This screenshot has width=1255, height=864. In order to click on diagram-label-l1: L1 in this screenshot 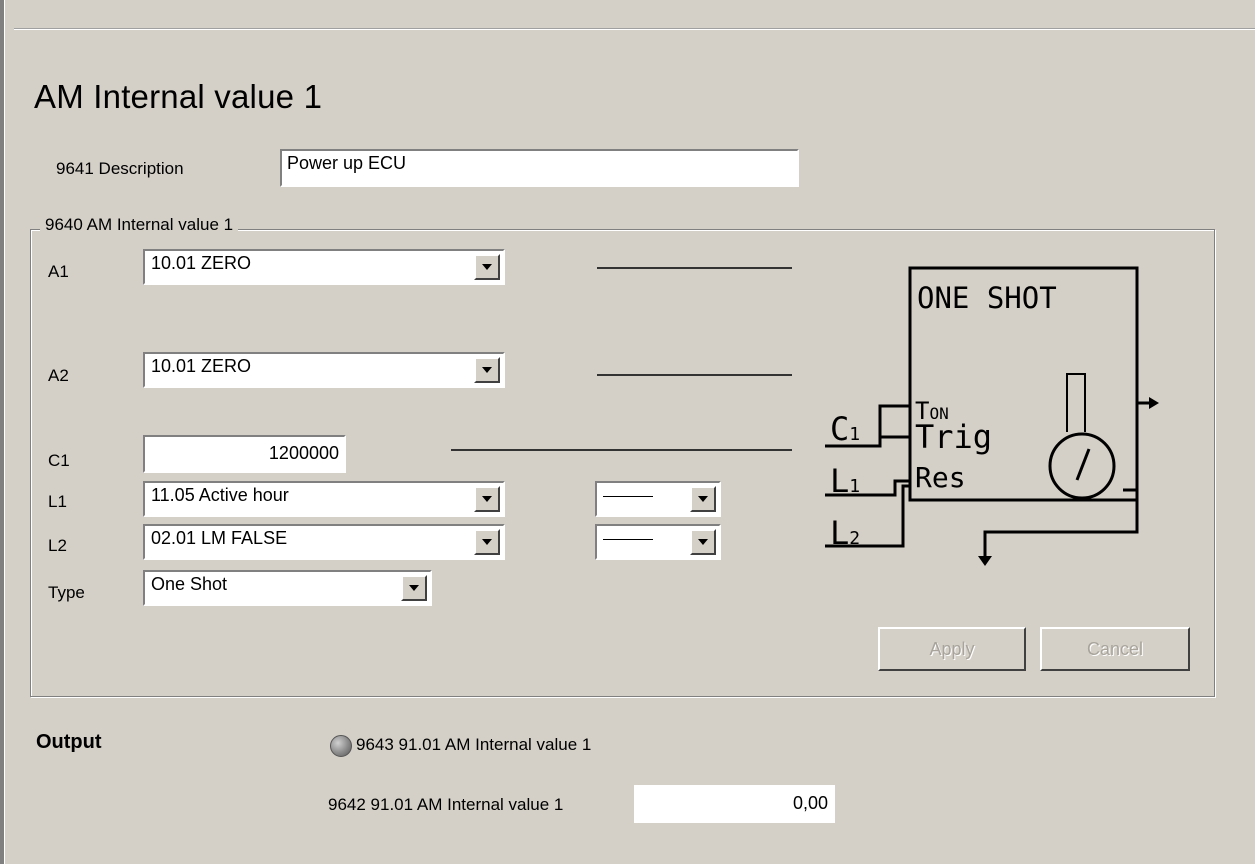, I will do `click(845, 481)`.